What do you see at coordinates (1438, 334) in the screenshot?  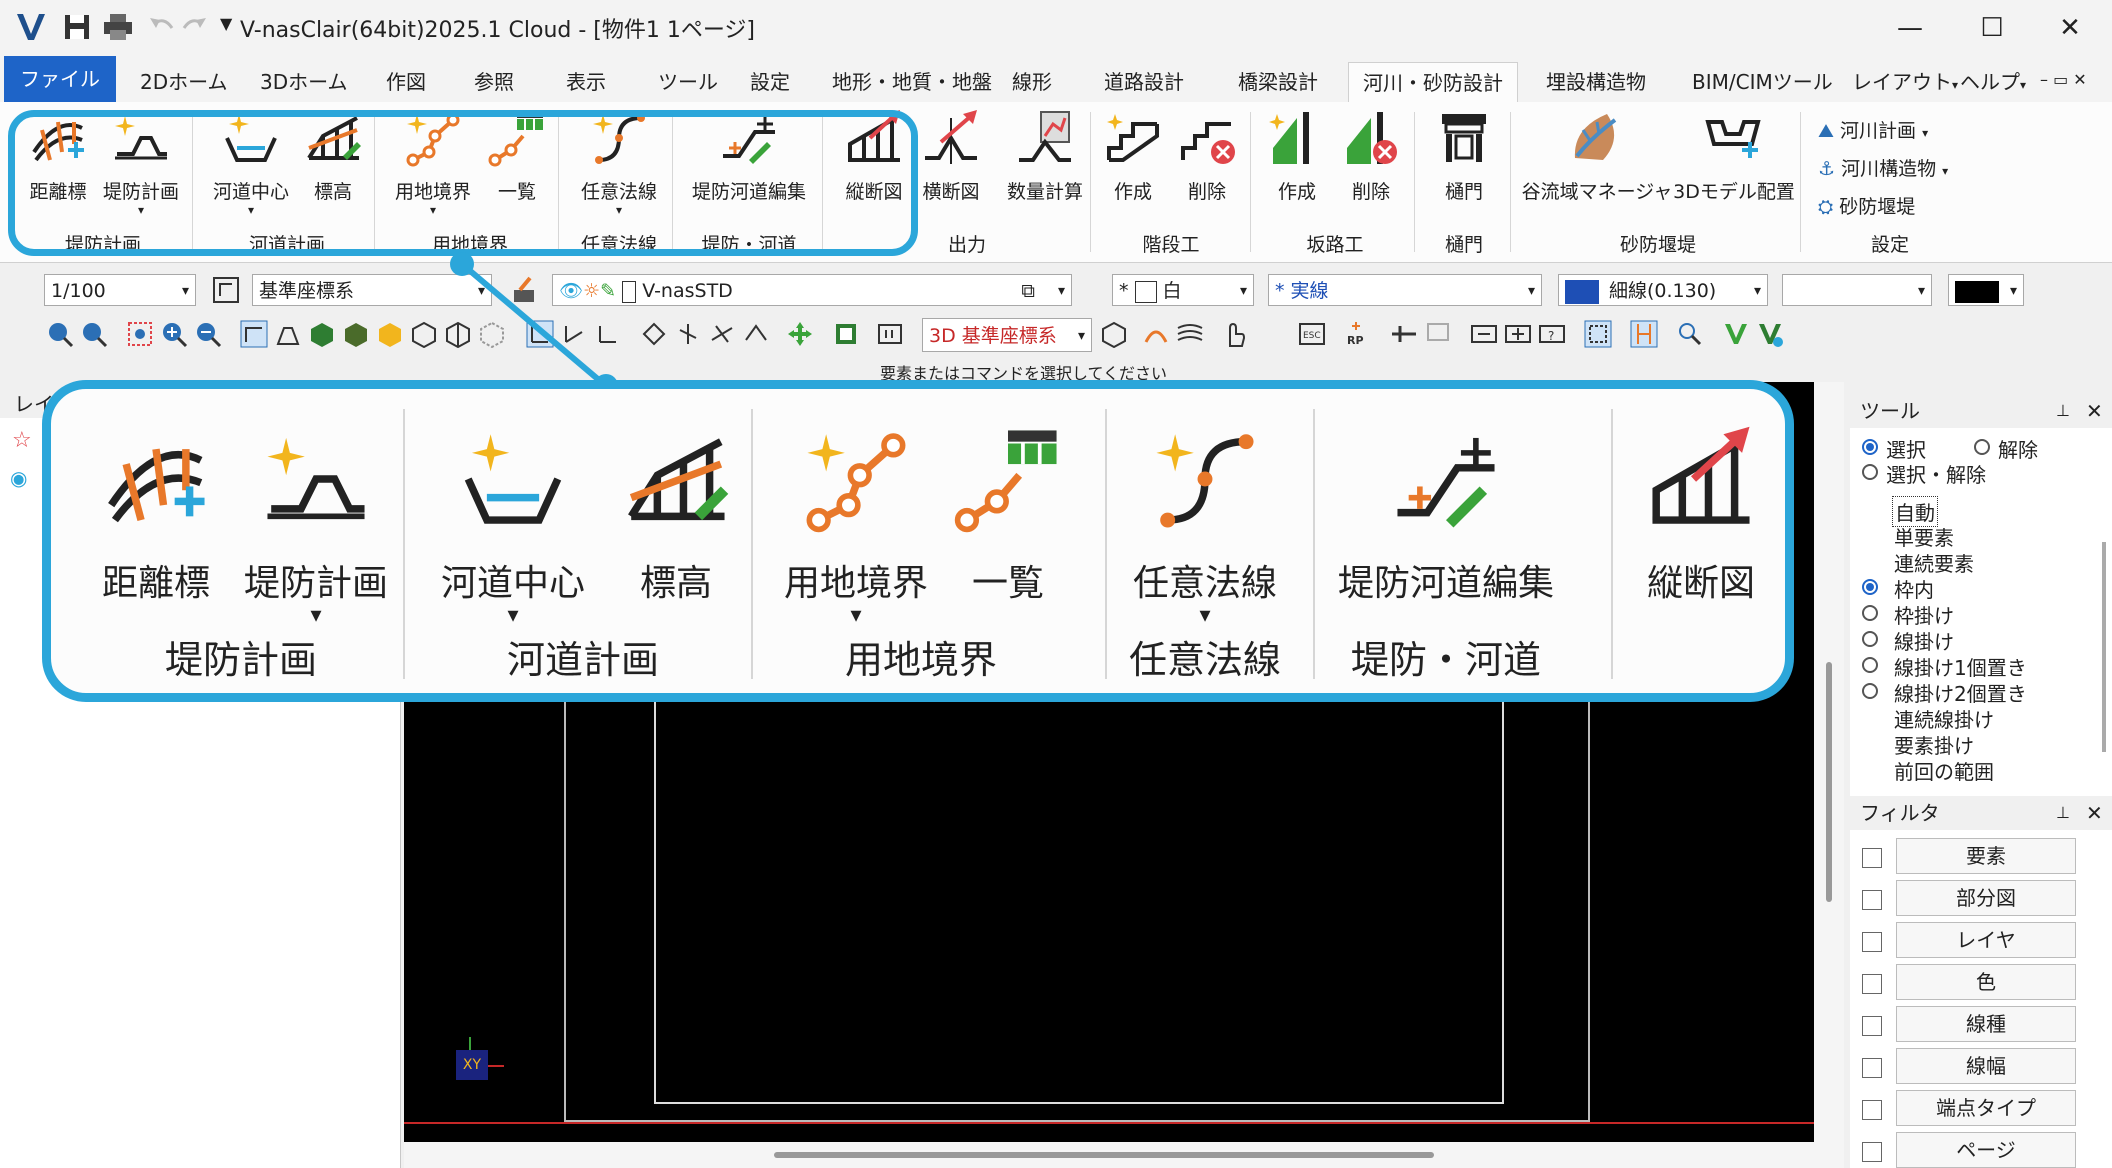 I see `grid-snap-icon` at bounding box center [1438, 334].